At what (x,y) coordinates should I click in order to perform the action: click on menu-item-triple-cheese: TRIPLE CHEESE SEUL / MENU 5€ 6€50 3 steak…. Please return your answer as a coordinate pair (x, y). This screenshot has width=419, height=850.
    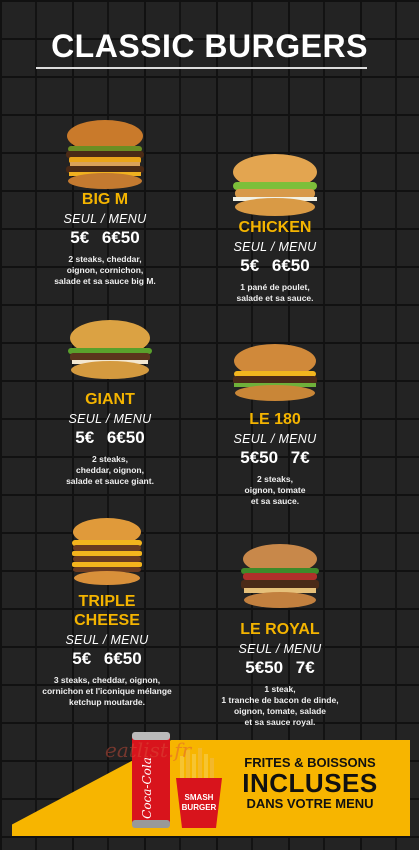
    Looking at the image, I should click on (107, 612).